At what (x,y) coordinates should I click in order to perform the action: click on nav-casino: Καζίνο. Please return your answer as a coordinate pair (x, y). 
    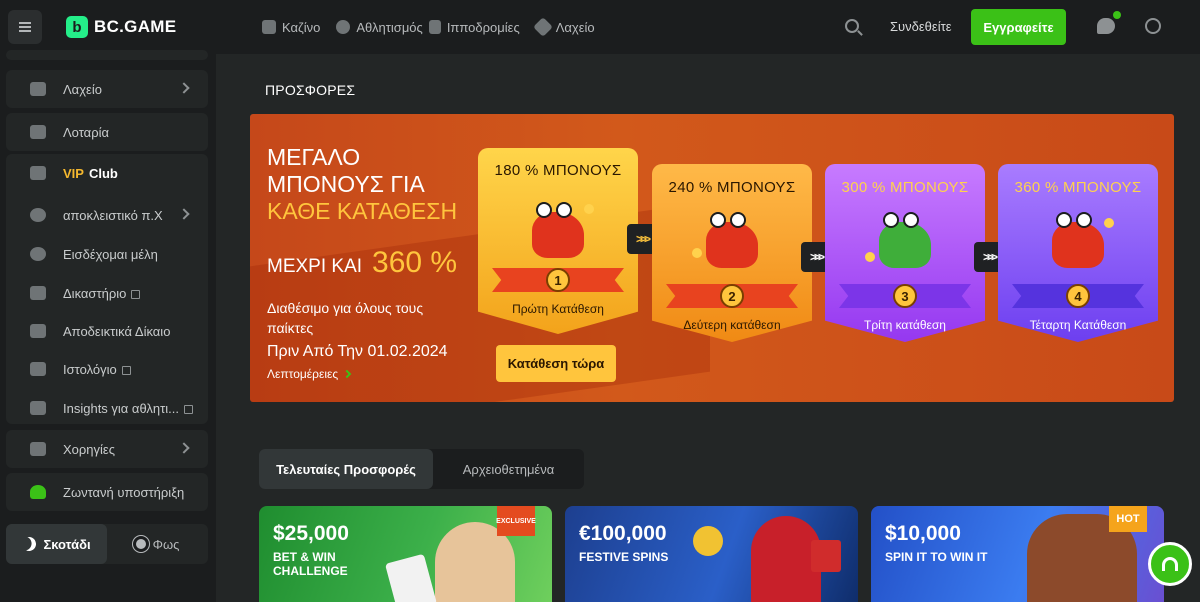
    Looking at the image, I should click on (291, 27).